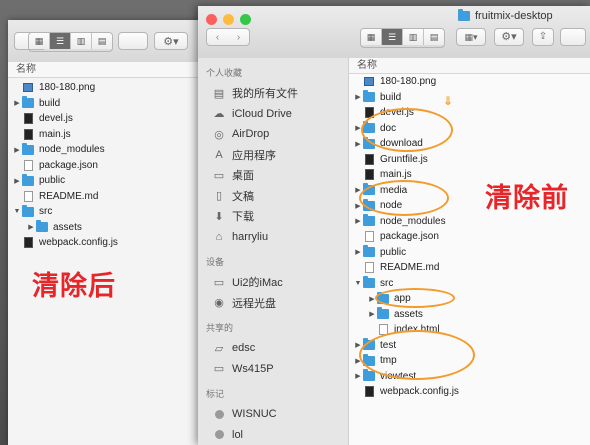 The height and width of the screenshot is (445, 590). What do you see at coordinates (28, 196) in the screenshot?
I see `file-icon` at bounding box center [28, 196].